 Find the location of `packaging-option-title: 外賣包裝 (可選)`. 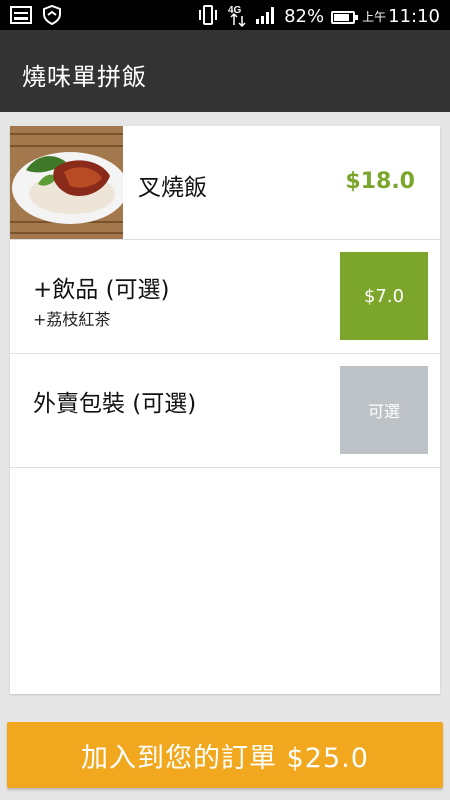

packaging-option-title: 外賣包裝 (可選) is located at coordinates (115, 404).